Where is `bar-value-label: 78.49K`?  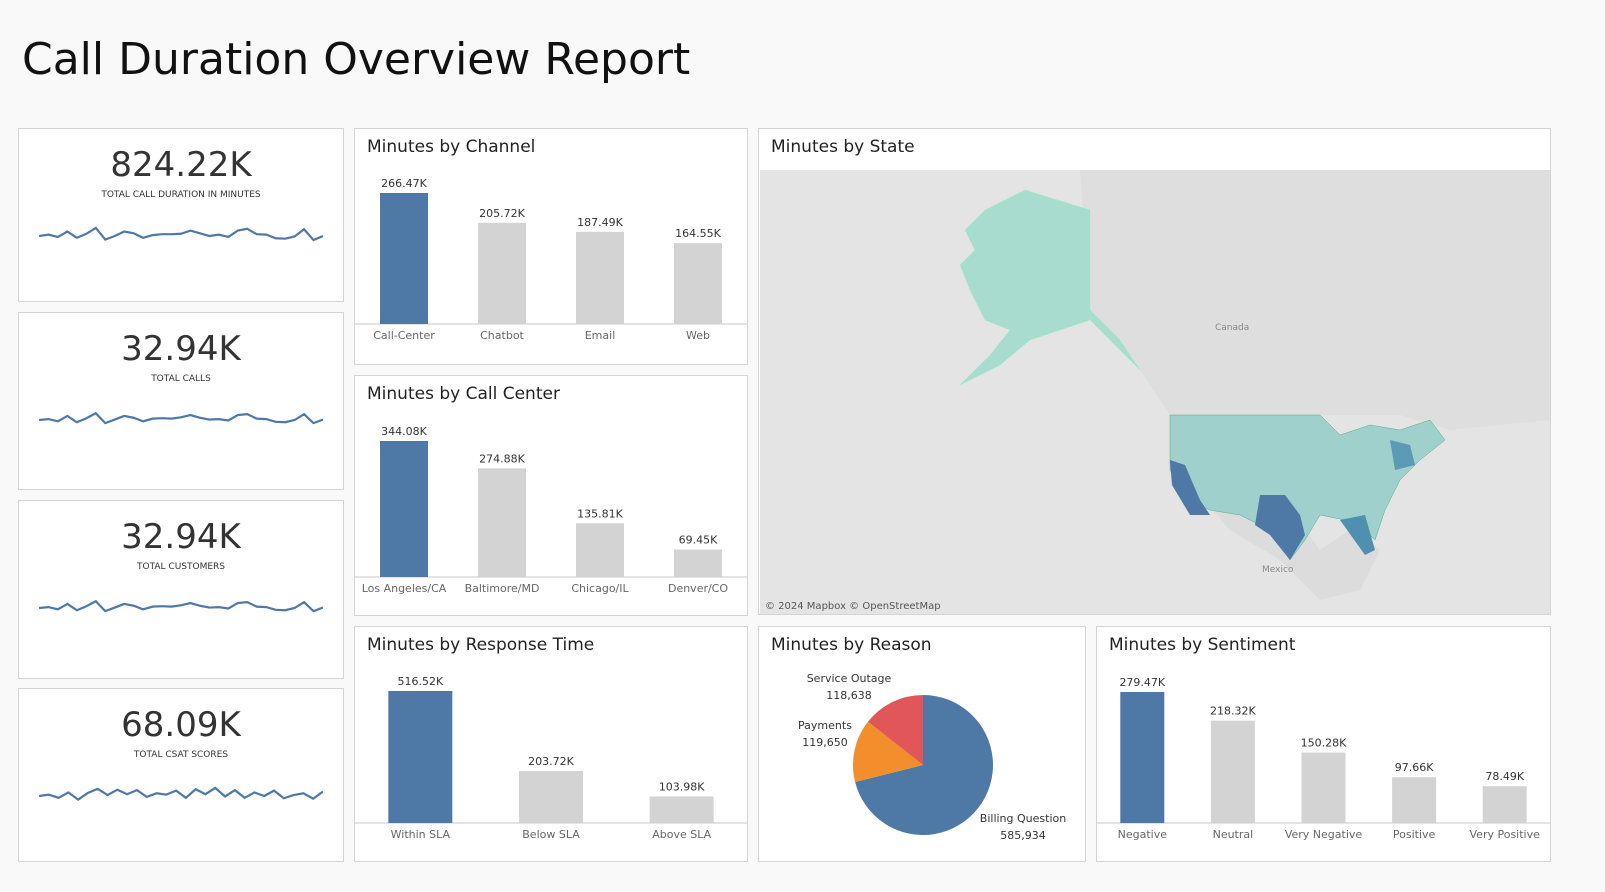
bar-value-label: 78.49K is located at coordinates (1504, 776).